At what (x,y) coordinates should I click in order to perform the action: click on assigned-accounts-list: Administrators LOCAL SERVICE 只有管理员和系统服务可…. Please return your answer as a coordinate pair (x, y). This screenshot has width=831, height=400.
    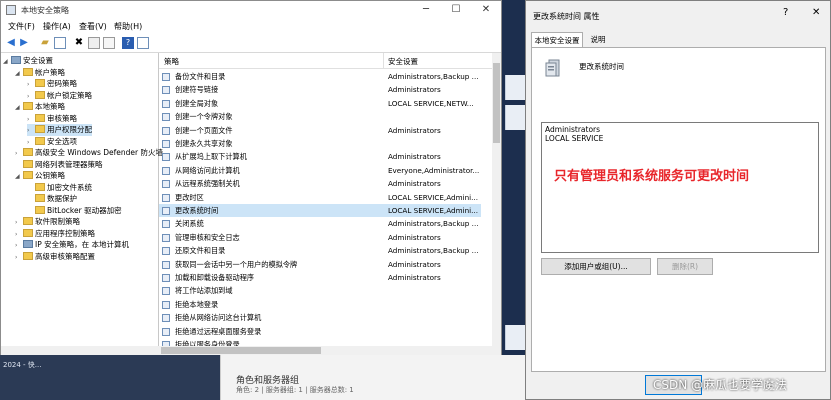
    Looking at the image, I should click on (680, 187).